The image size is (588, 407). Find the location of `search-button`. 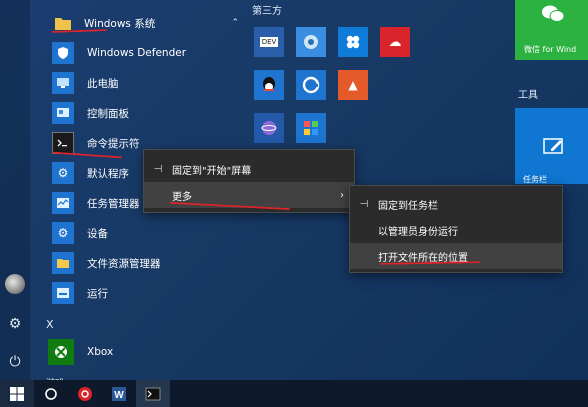

search-button is located at coordinates (51, 393).